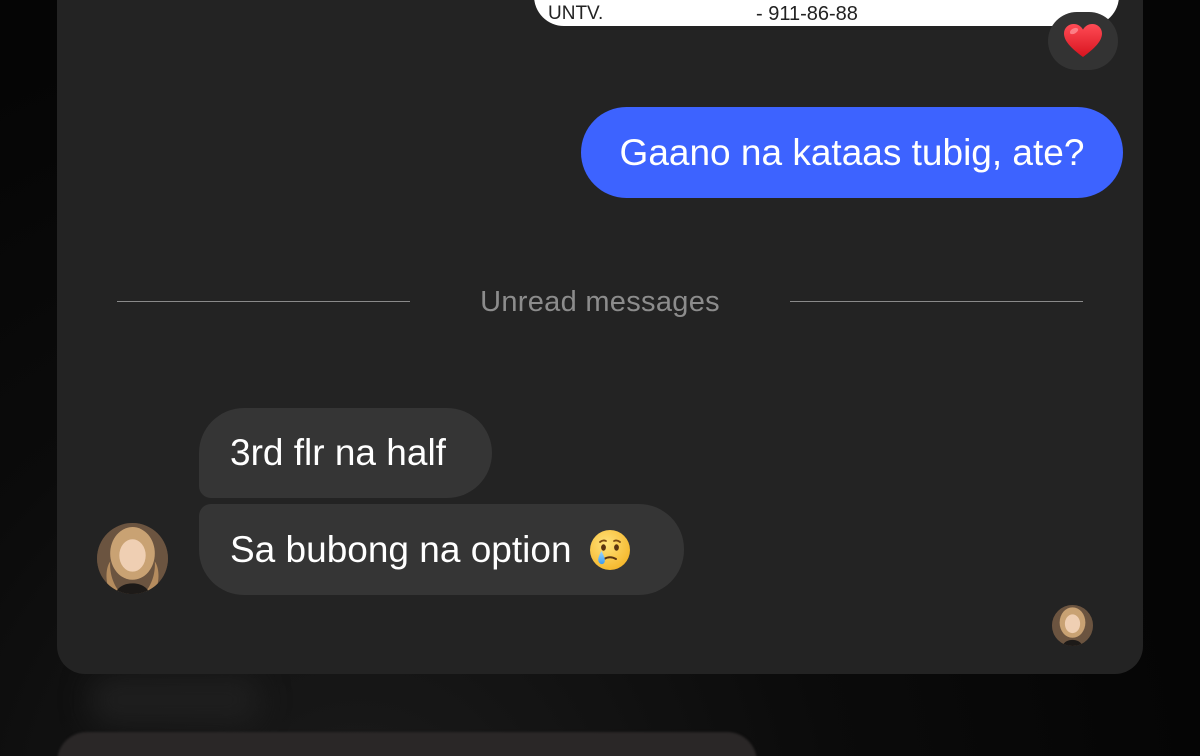  Describe the element at coordinates (807, 14) in the screenshot. I see `shared-image-phone-text: - 911-86-88` at that location.